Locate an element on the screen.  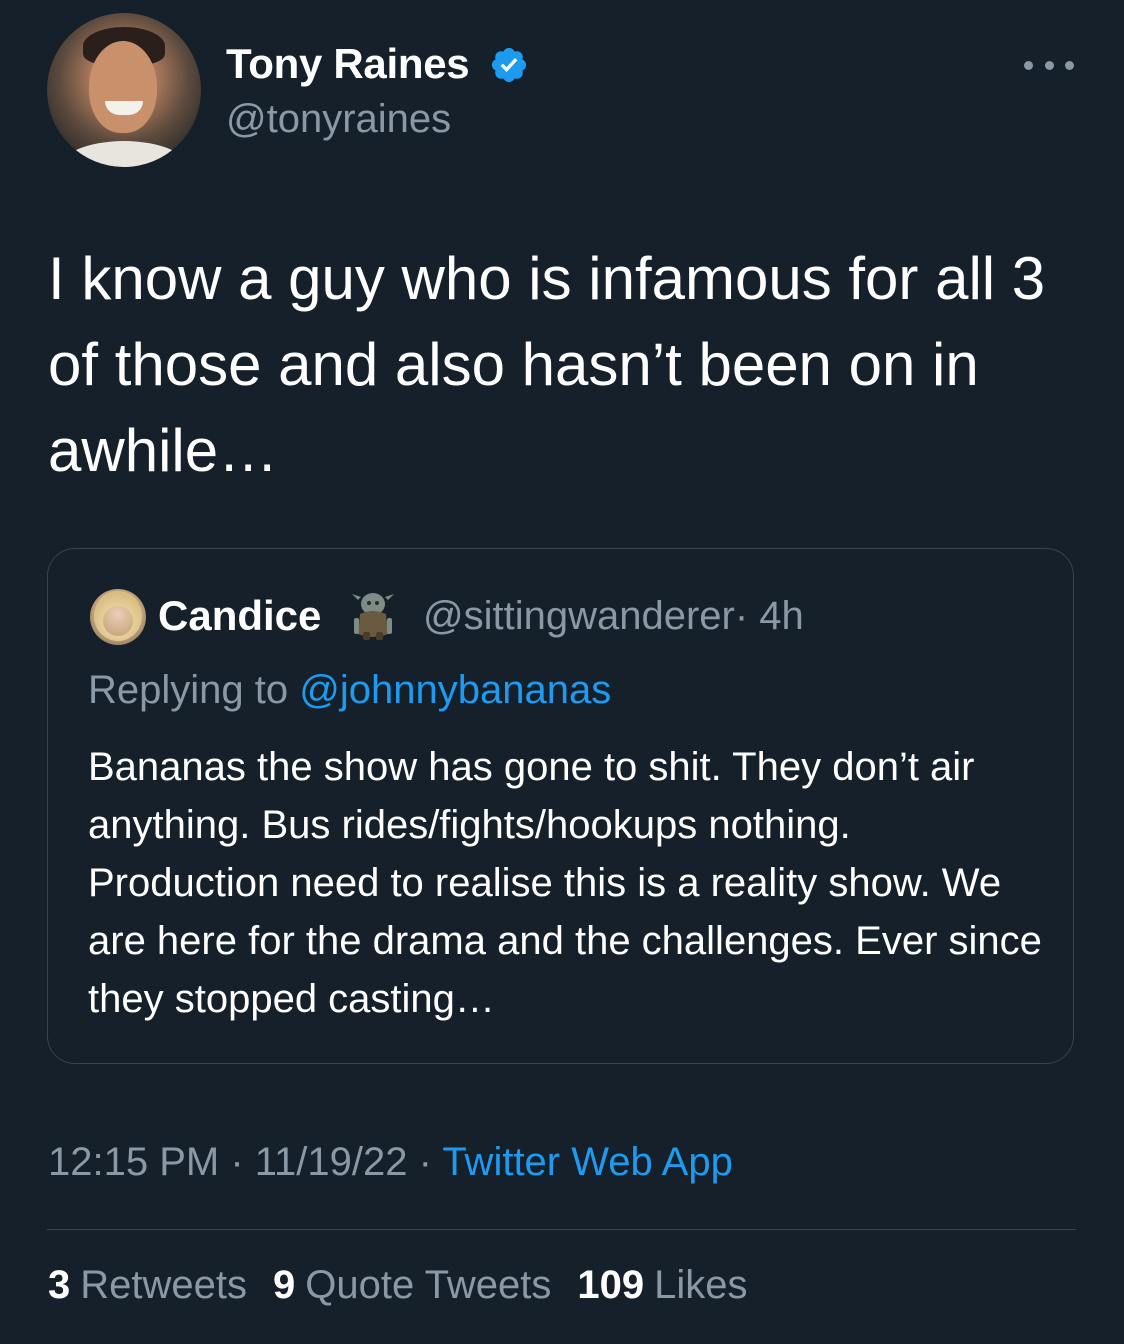
quoted-author-handle: @sittingwanderer· 4h is located at coordinates (613, 616).